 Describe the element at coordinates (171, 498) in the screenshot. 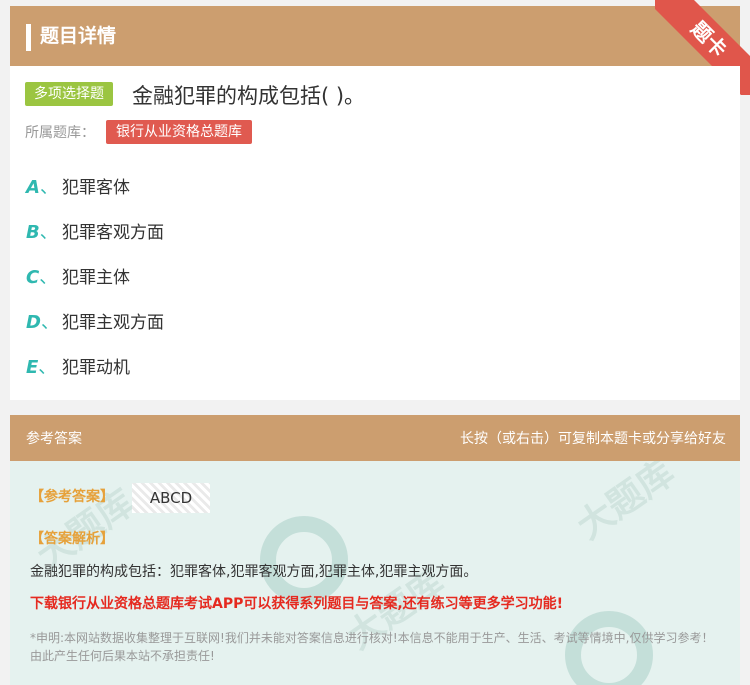

I see `answer-value: ABCD` at that location.